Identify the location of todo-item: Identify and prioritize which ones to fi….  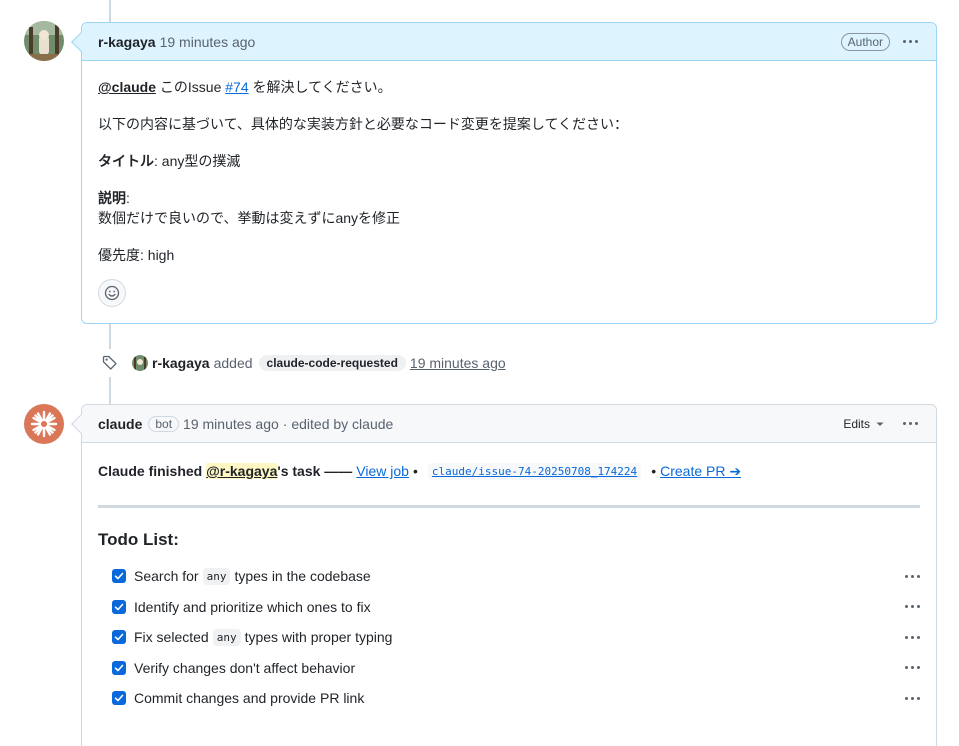
(509, 607).